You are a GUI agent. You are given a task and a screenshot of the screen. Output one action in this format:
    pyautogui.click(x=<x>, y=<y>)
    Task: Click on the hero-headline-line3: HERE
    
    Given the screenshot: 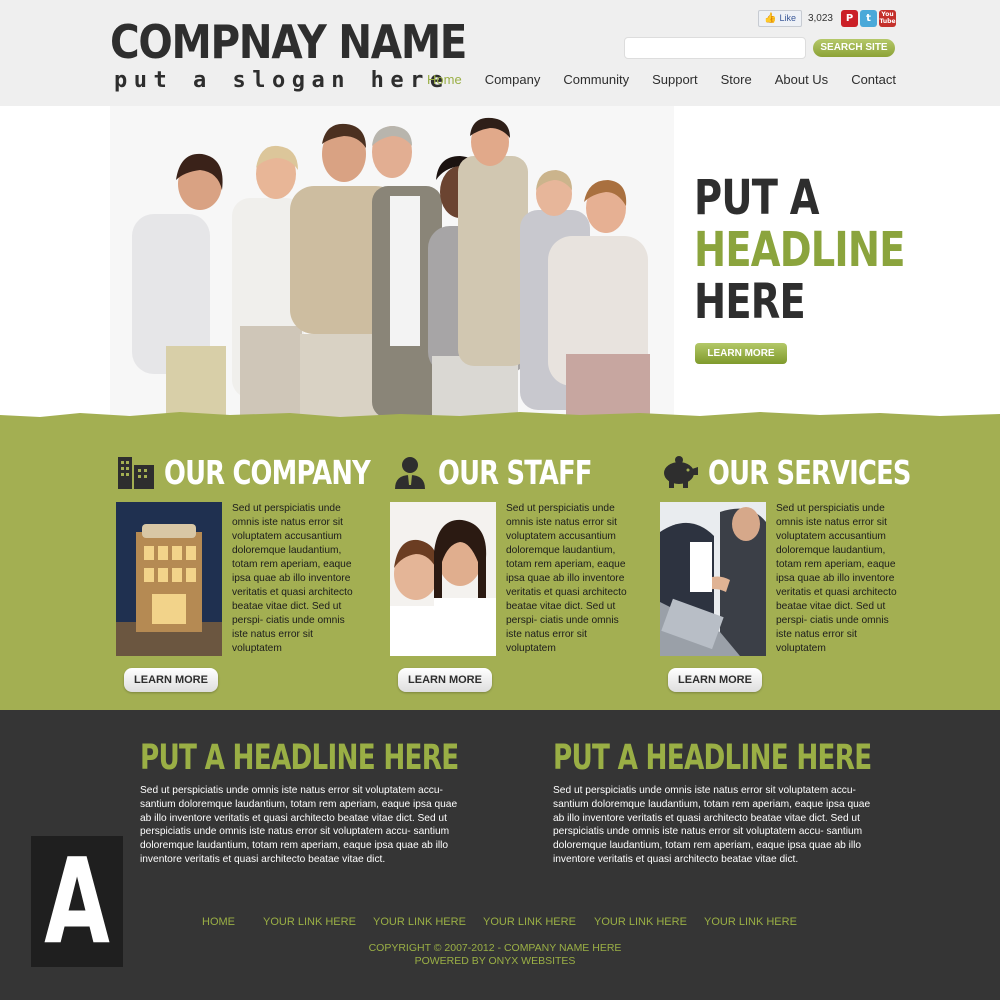 What is the action you would take?
    pyautogui.click(x=750, y=302)
    